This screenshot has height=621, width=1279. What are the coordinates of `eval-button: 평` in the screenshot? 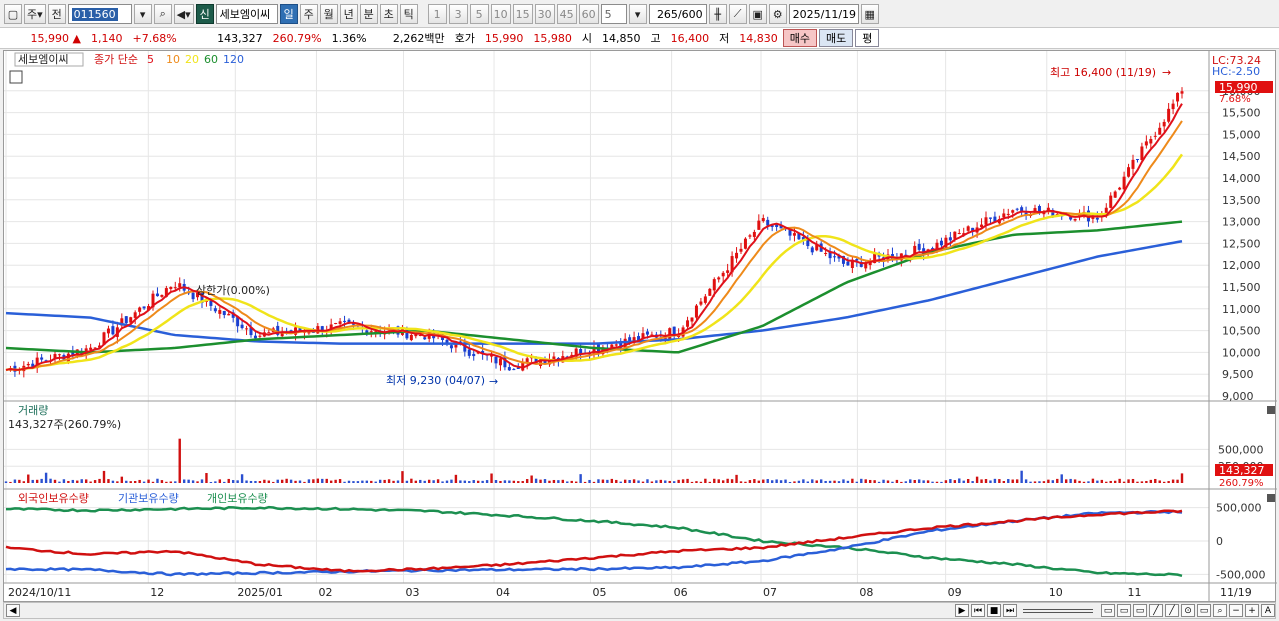 It's located at (867, 38).